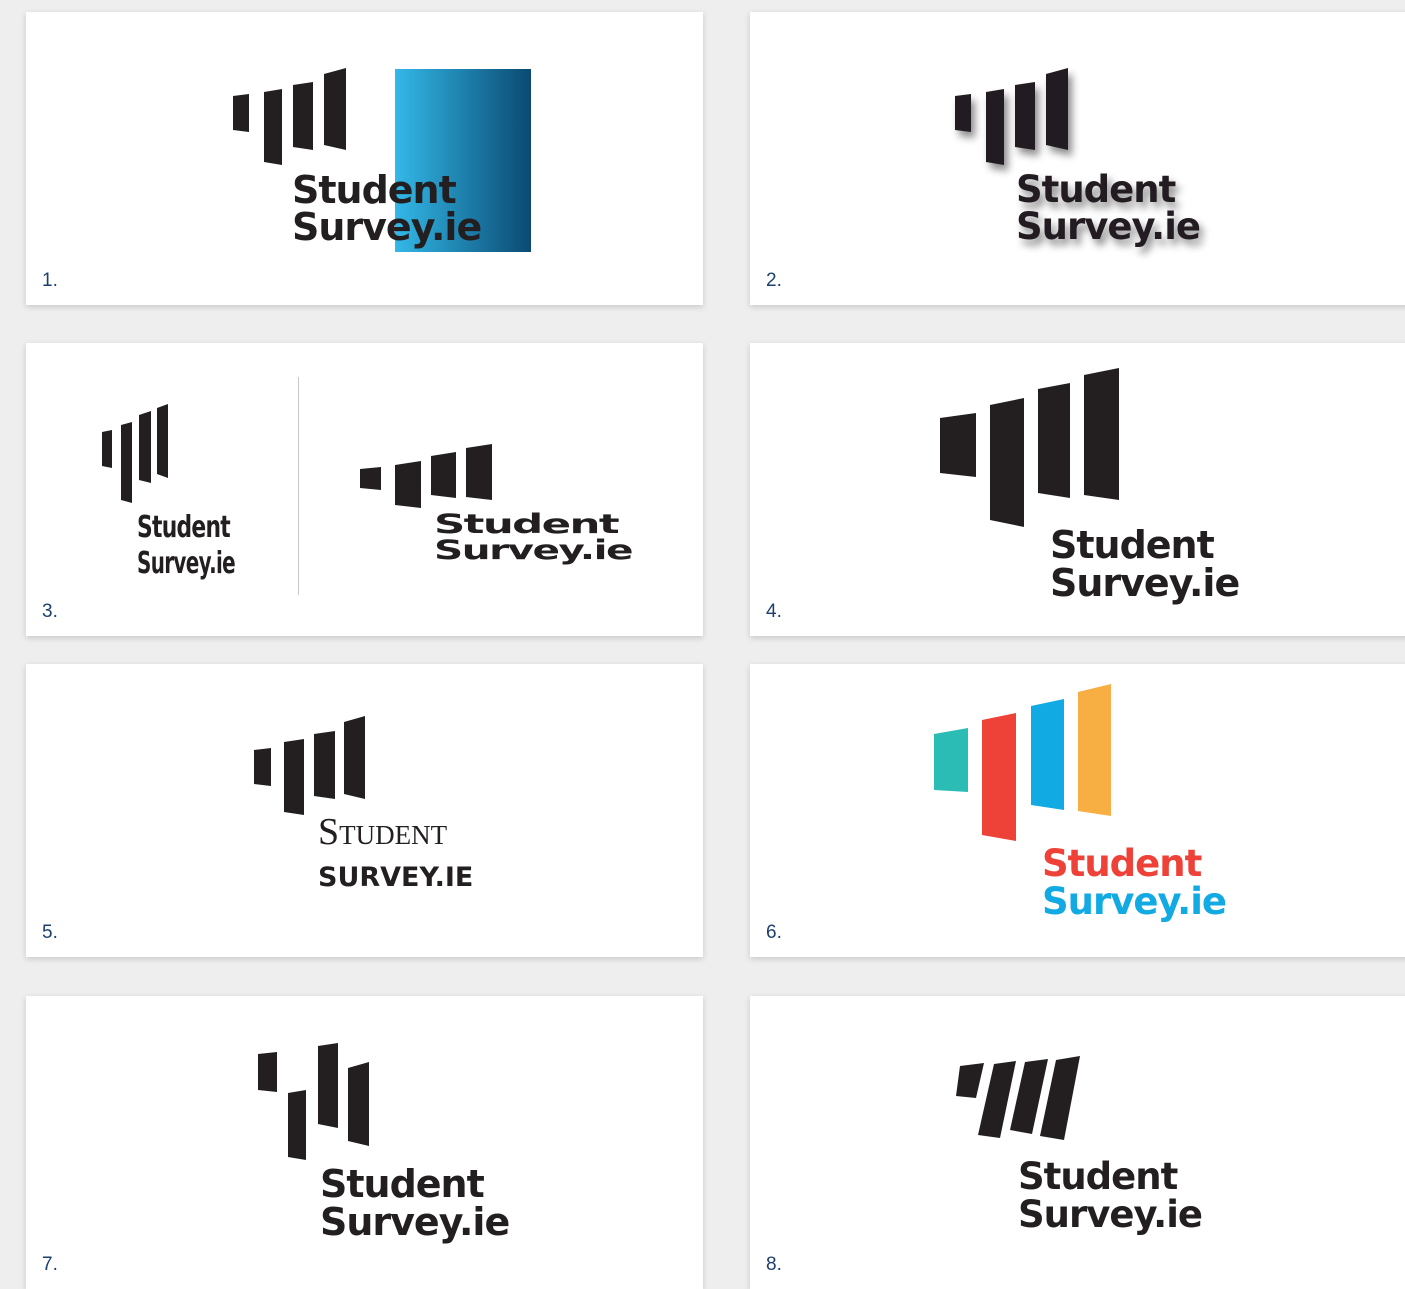 The image size is (1405, 1289). I want to click on logo-card-2: Student Survey.ie 2., so click(1077, 158).